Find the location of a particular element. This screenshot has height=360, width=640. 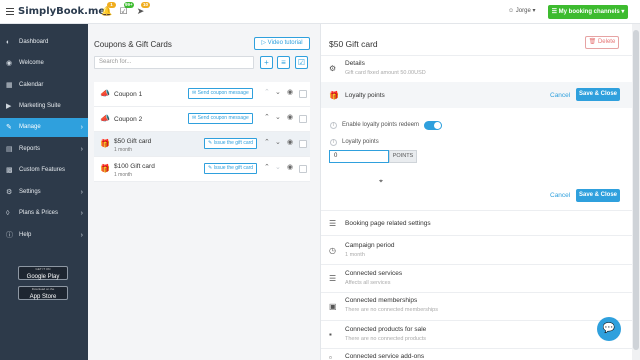

list-item: 📣 Coupon 1 ✉ Send coupon message ⌃ ⌄ ◉ is located at coordinates (202, 94).